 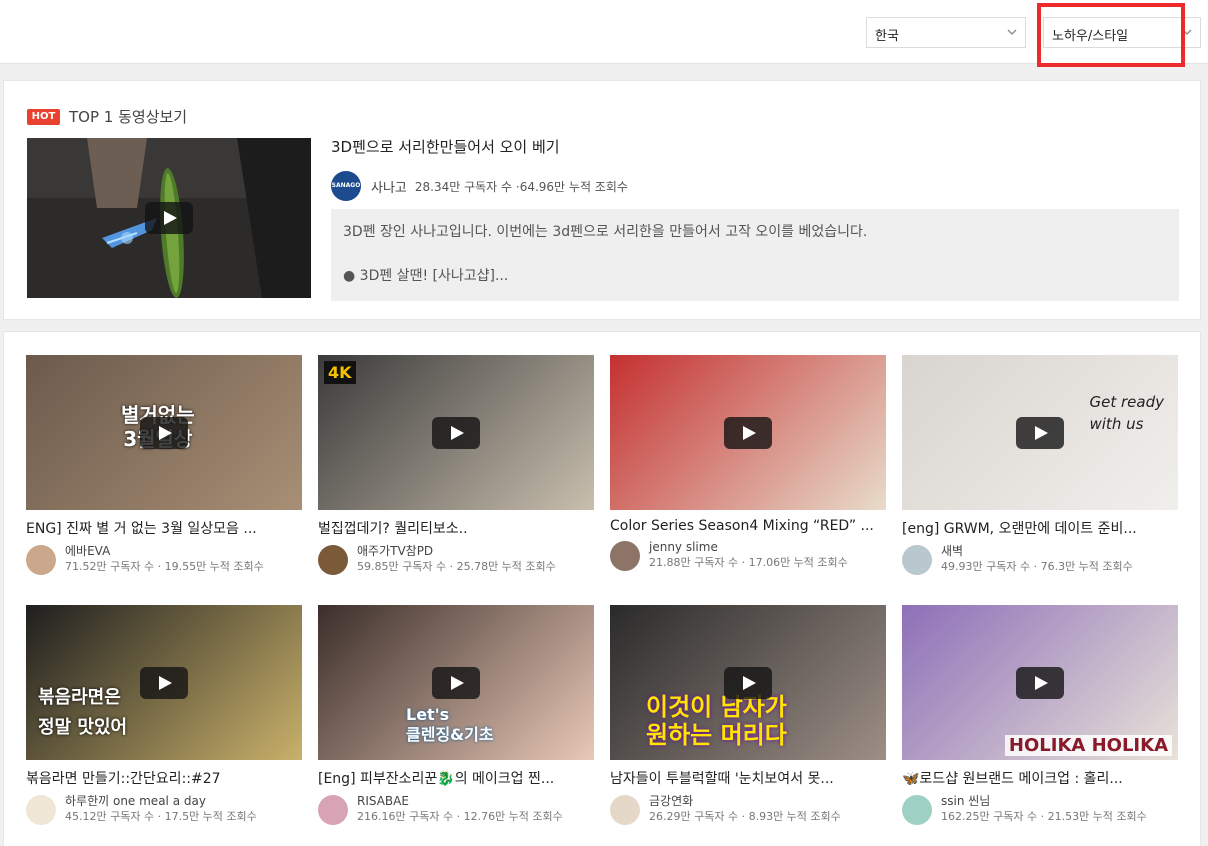 What do you see at coordinates (128, 117) in the screenshot?
I see `hot-label: TOP 1 동영상보기` at bounding box center [128, 117].